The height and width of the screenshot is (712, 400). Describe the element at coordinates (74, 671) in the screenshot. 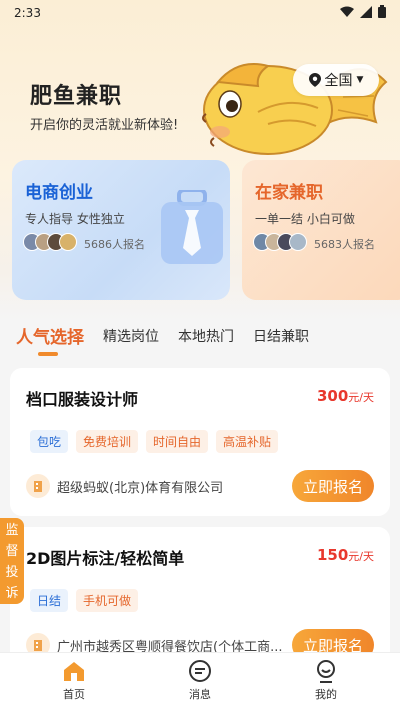

I see `home-icon` at that location.